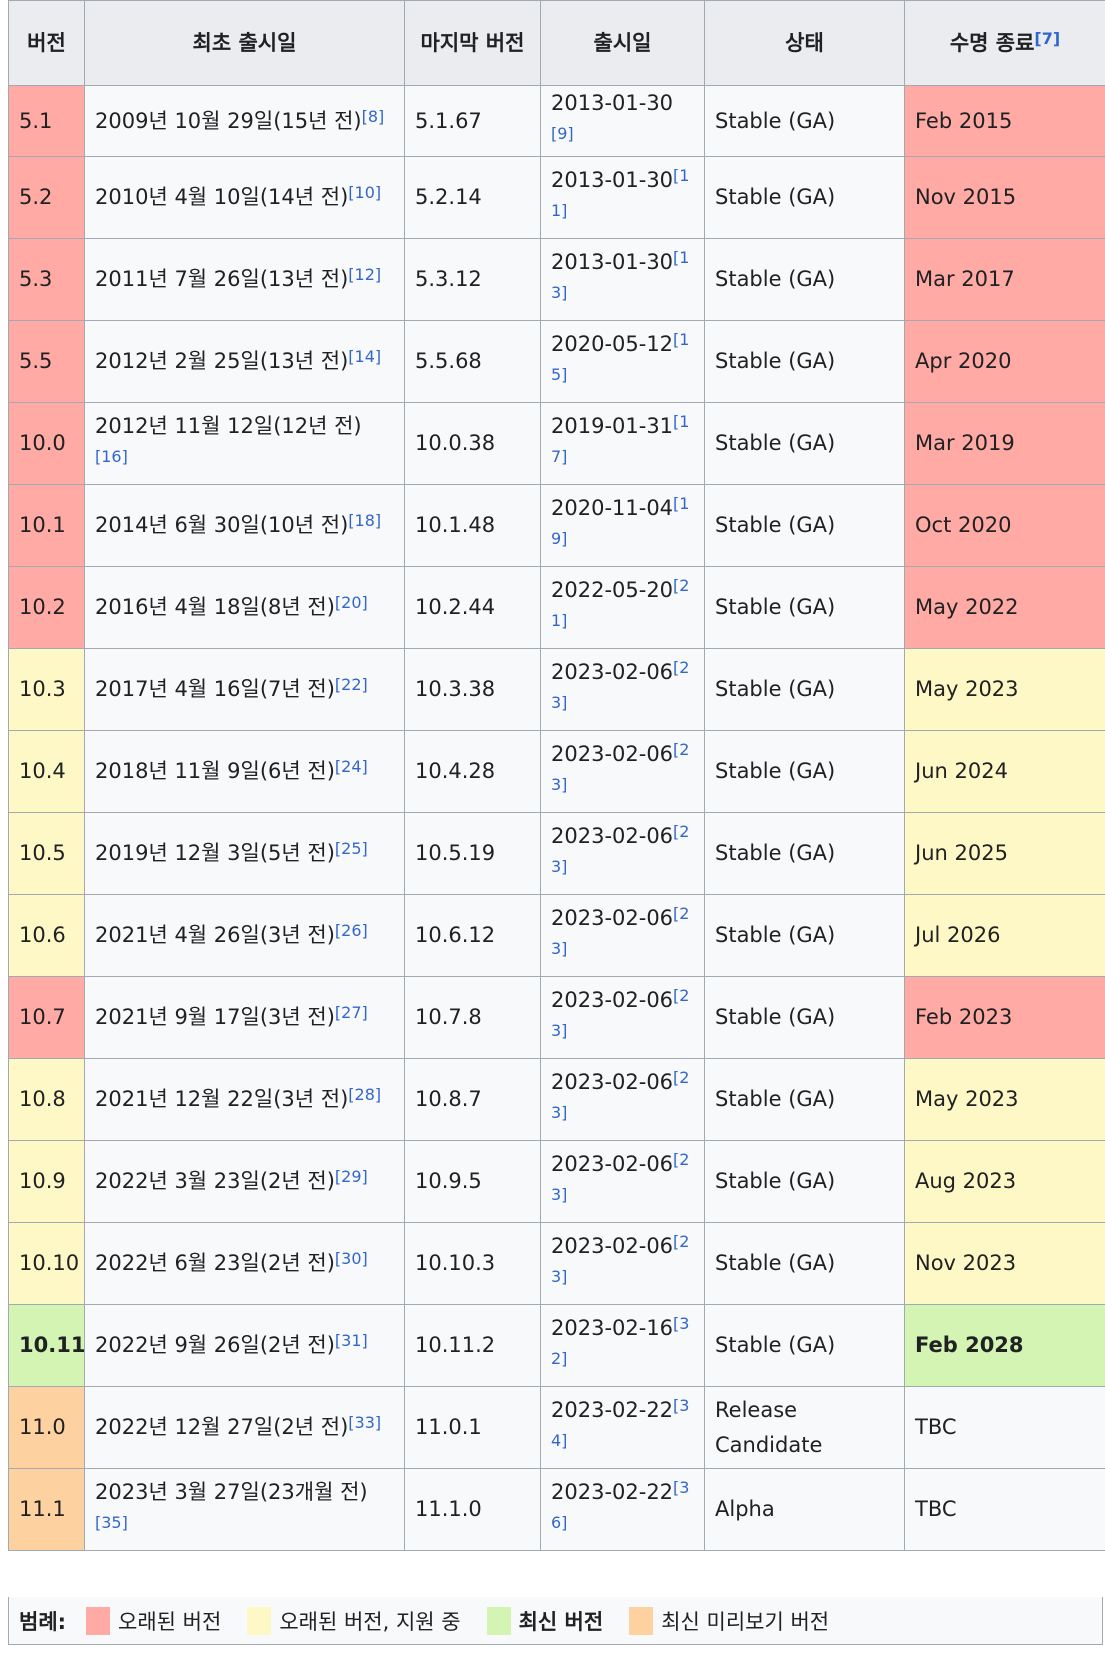  I want to click on initial-release-text: 2016년 4월 18일(8년 전), so click(215, 607).